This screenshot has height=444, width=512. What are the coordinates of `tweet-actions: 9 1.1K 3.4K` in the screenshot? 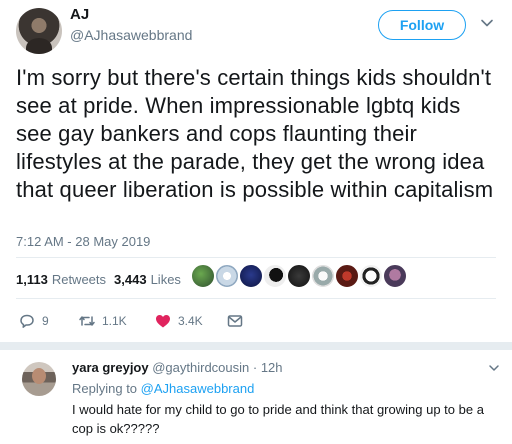 It's located at (134, 321).